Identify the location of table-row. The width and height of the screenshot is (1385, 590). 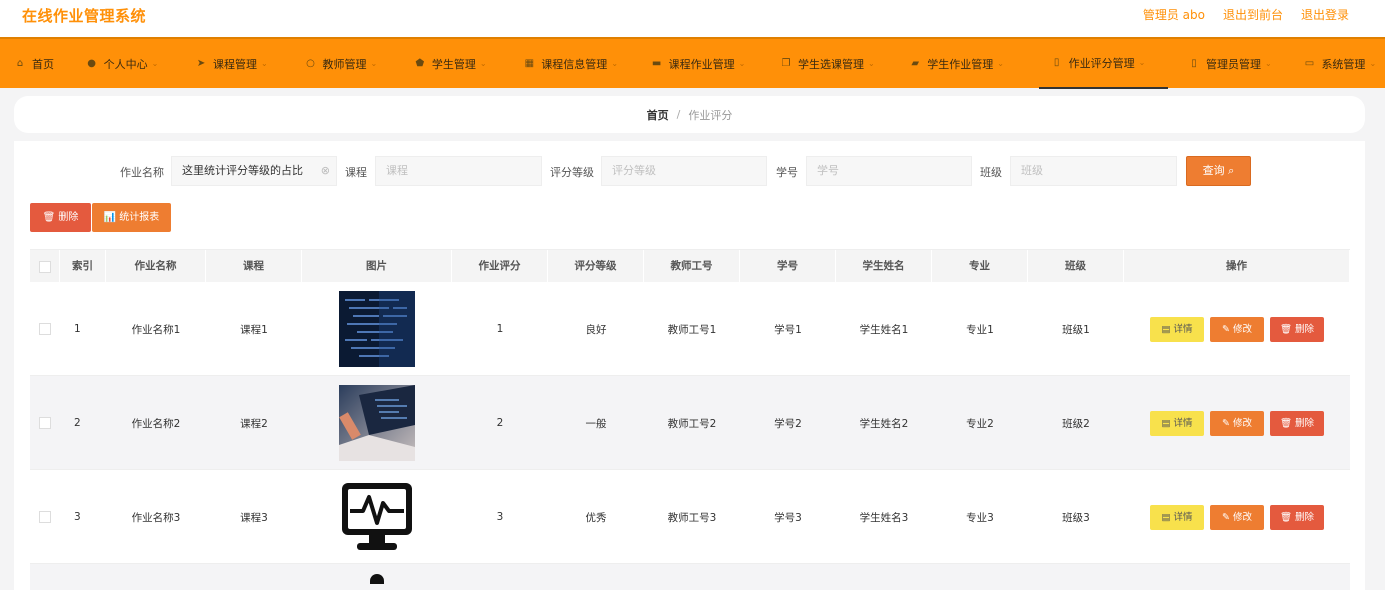
(690, 577).